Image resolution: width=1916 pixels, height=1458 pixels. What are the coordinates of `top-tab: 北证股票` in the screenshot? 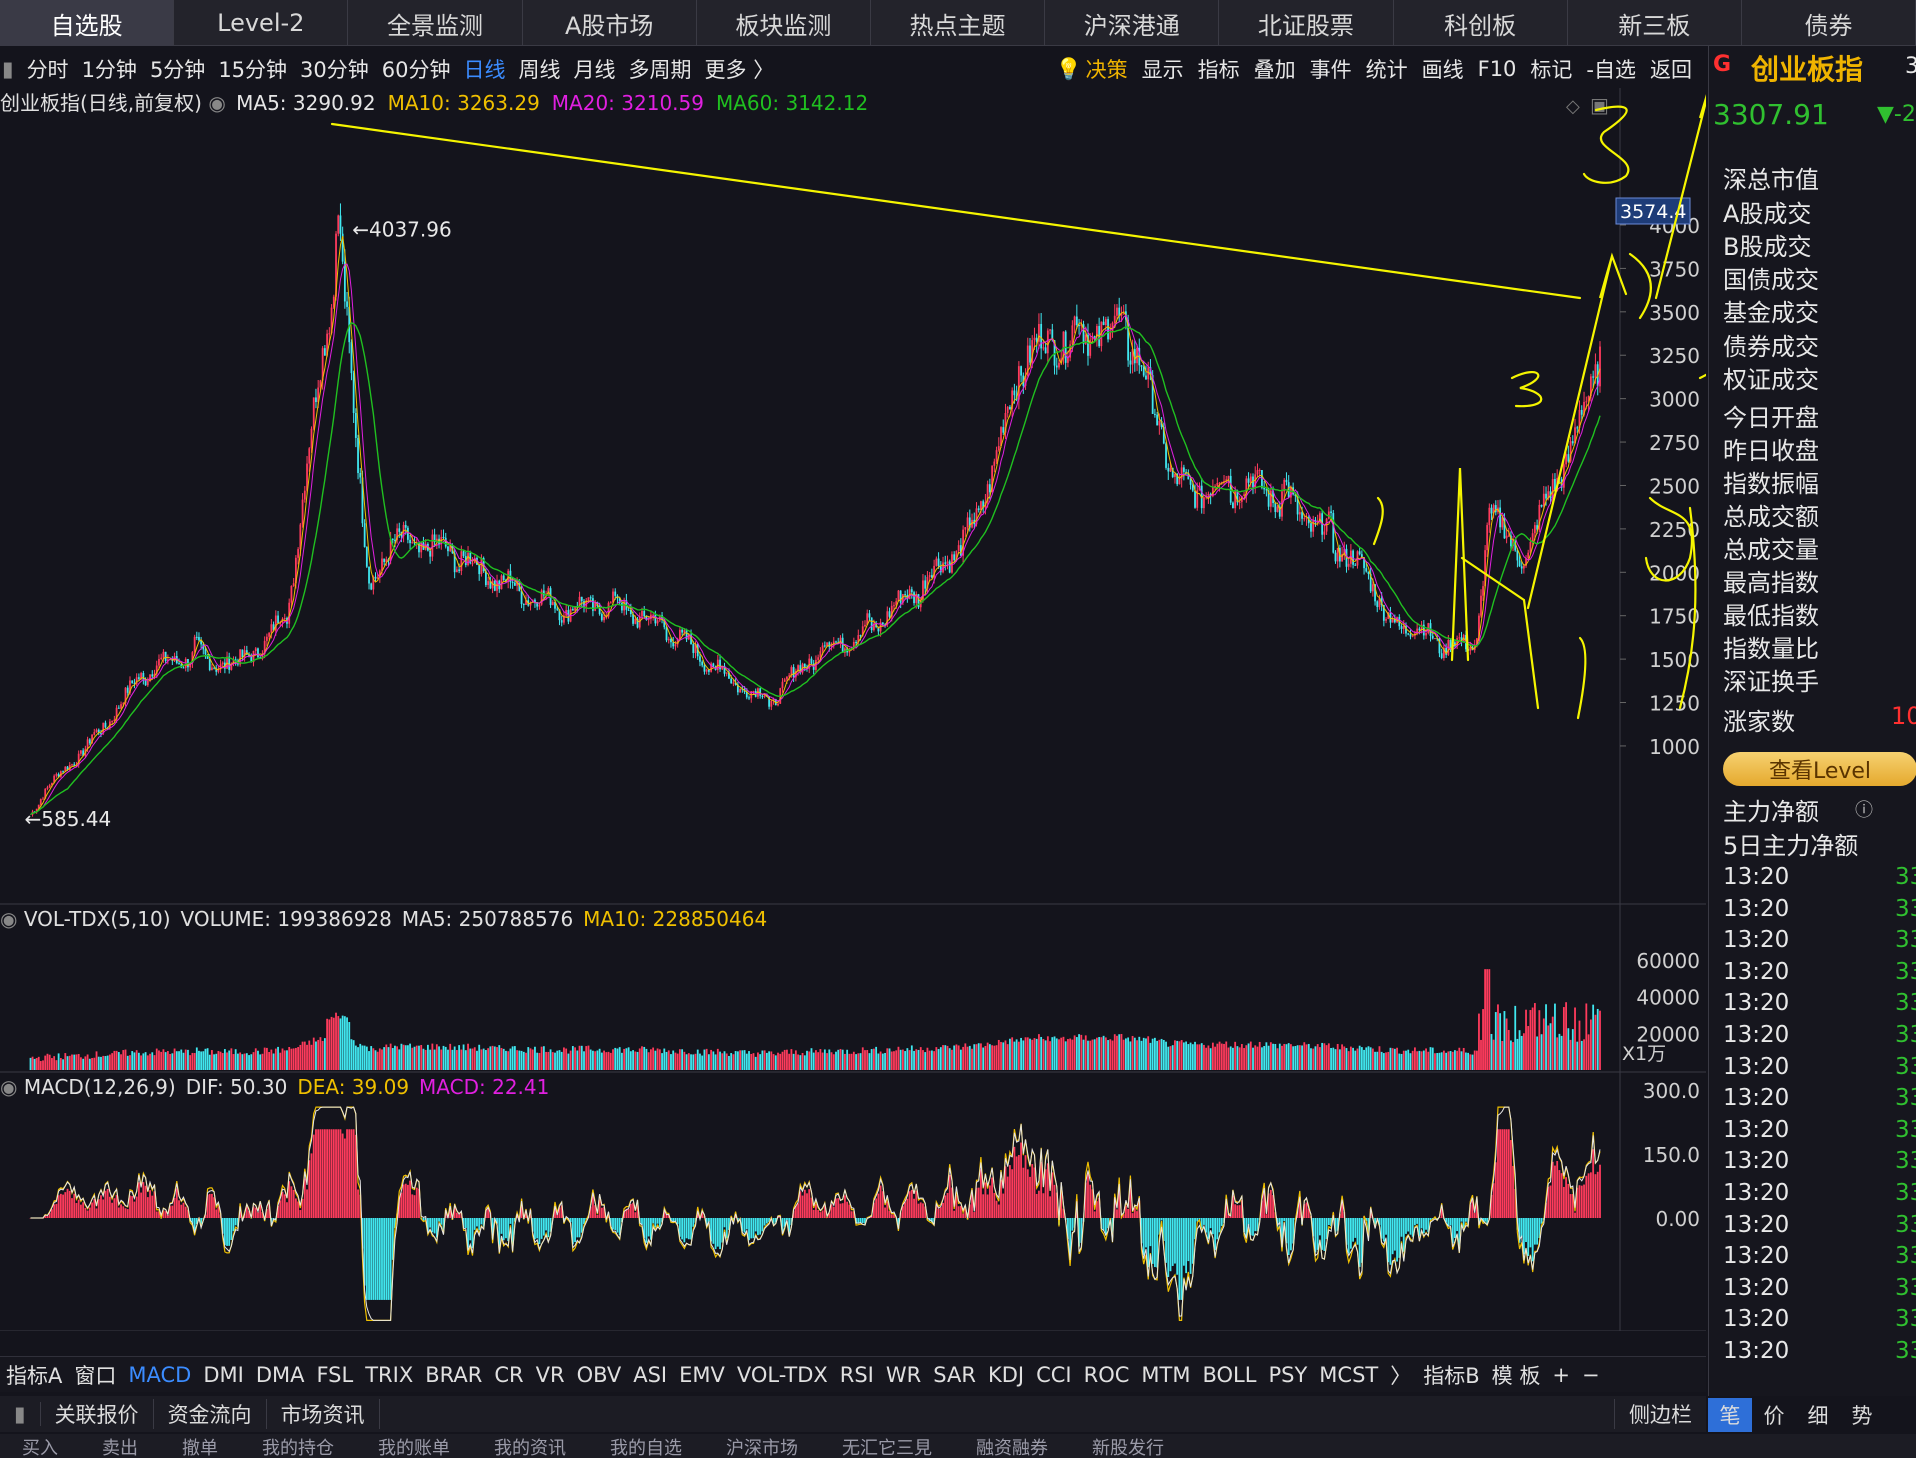 It's located at (1306, 23).